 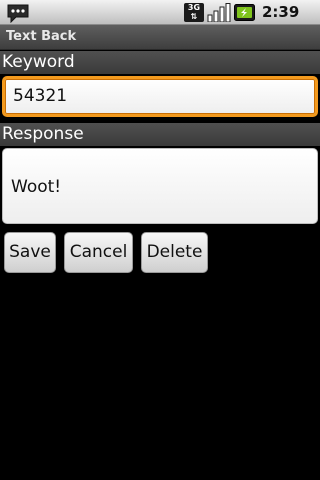 I want to click on keyword-label-bar: Keyword, so click(x=160, y=62).